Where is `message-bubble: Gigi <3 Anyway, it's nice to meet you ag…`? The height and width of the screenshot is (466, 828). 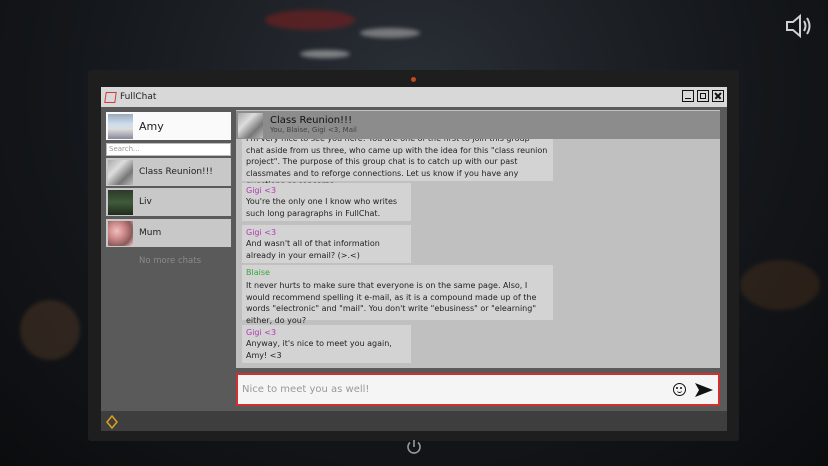
message-bubble: Gigi <3 Anyway, it's nice to meet you ag… is located at coordinates (326, 344).